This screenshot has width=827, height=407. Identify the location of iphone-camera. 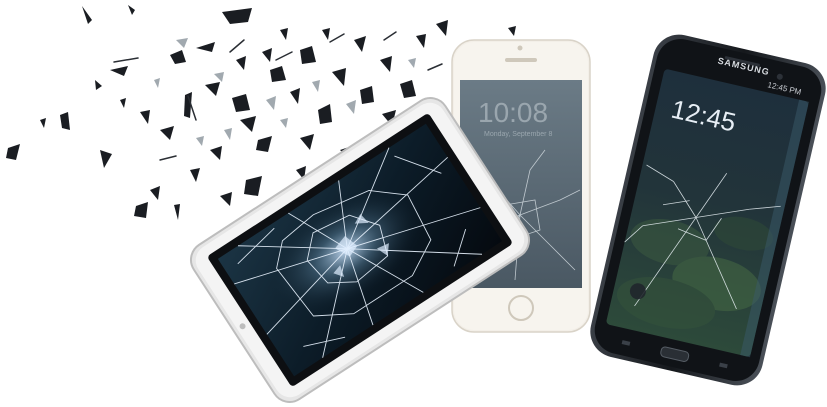
(520, 48).